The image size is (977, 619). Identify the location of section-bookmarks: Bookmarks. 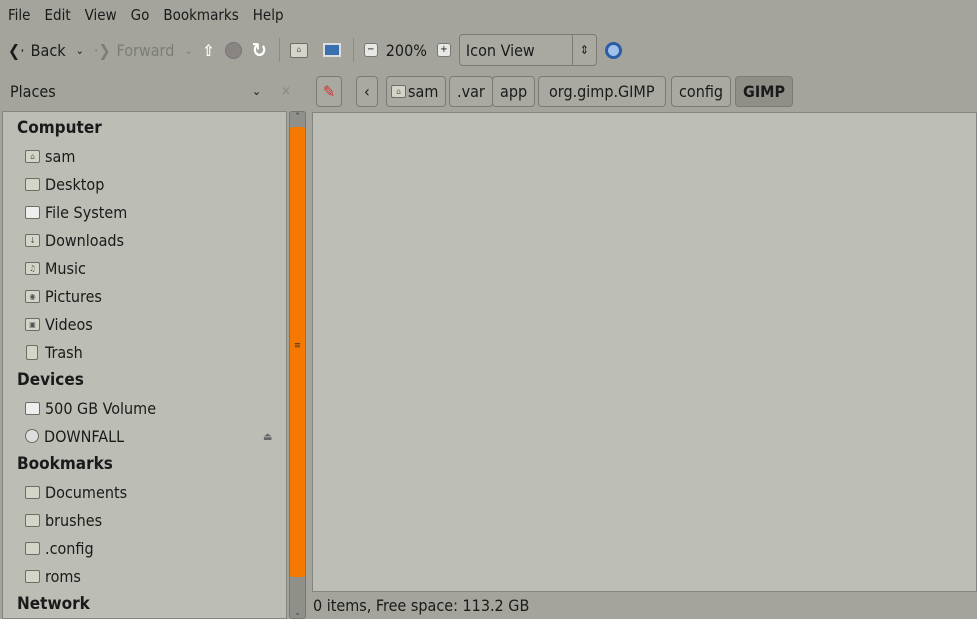
(65, 464).